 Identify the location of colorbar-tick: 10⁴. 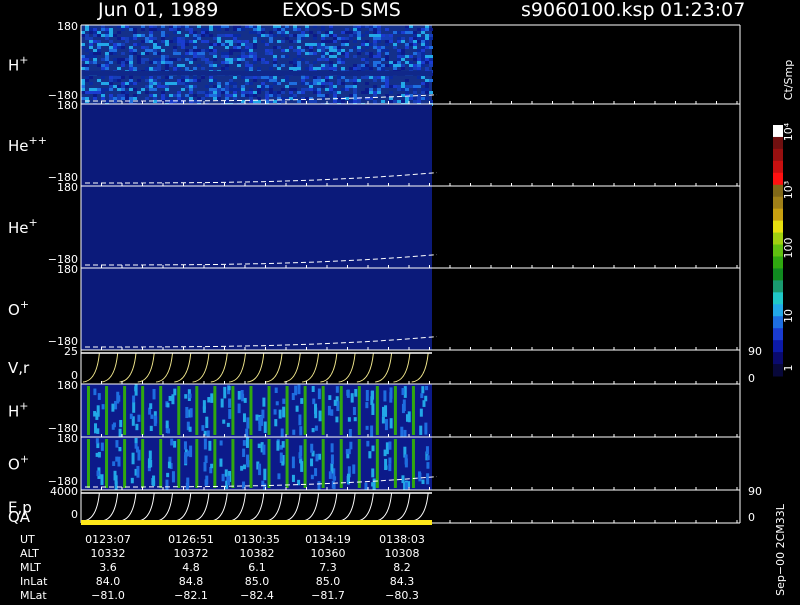
(788, 131).